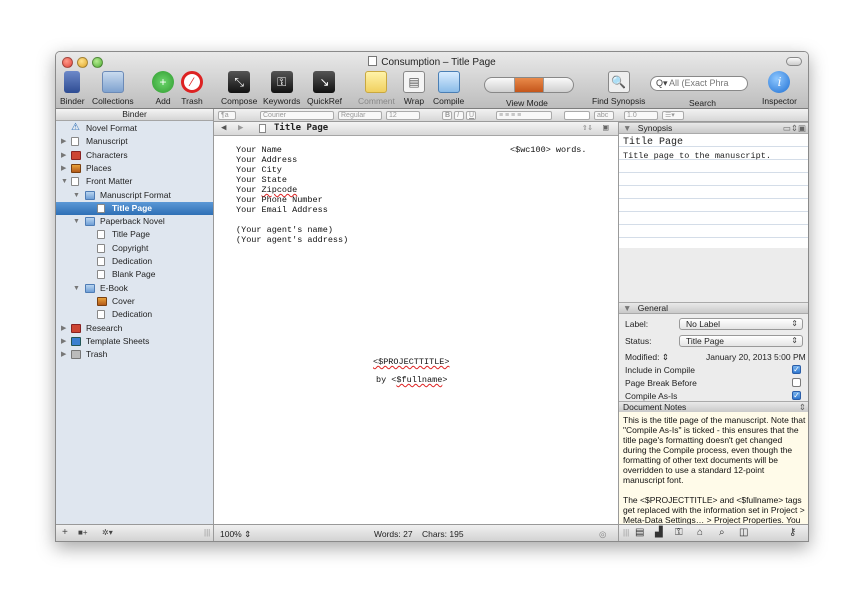 This screenshot has height=614, width=860. I want to click on font-popup: Courier, so click(297, 115).